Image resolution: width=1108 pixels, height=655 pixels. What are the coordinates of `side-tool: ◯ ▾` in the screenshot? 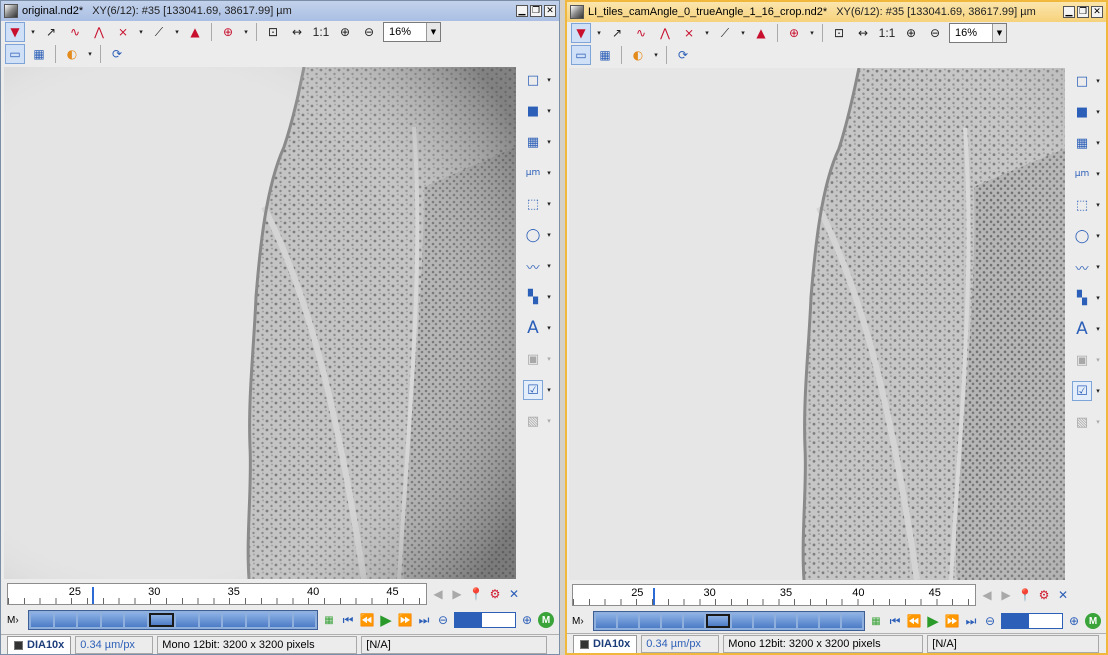 It's located at (538, 235).